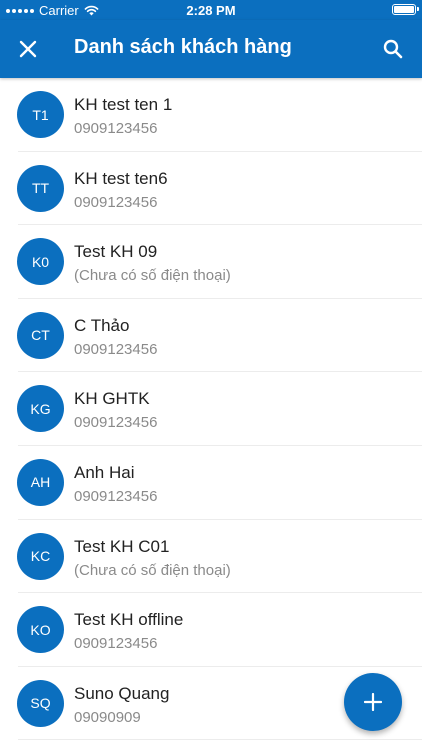 This screenshot has height=750, width=422. I want to click on customer-name: Test KH 09, so click(116, 252).